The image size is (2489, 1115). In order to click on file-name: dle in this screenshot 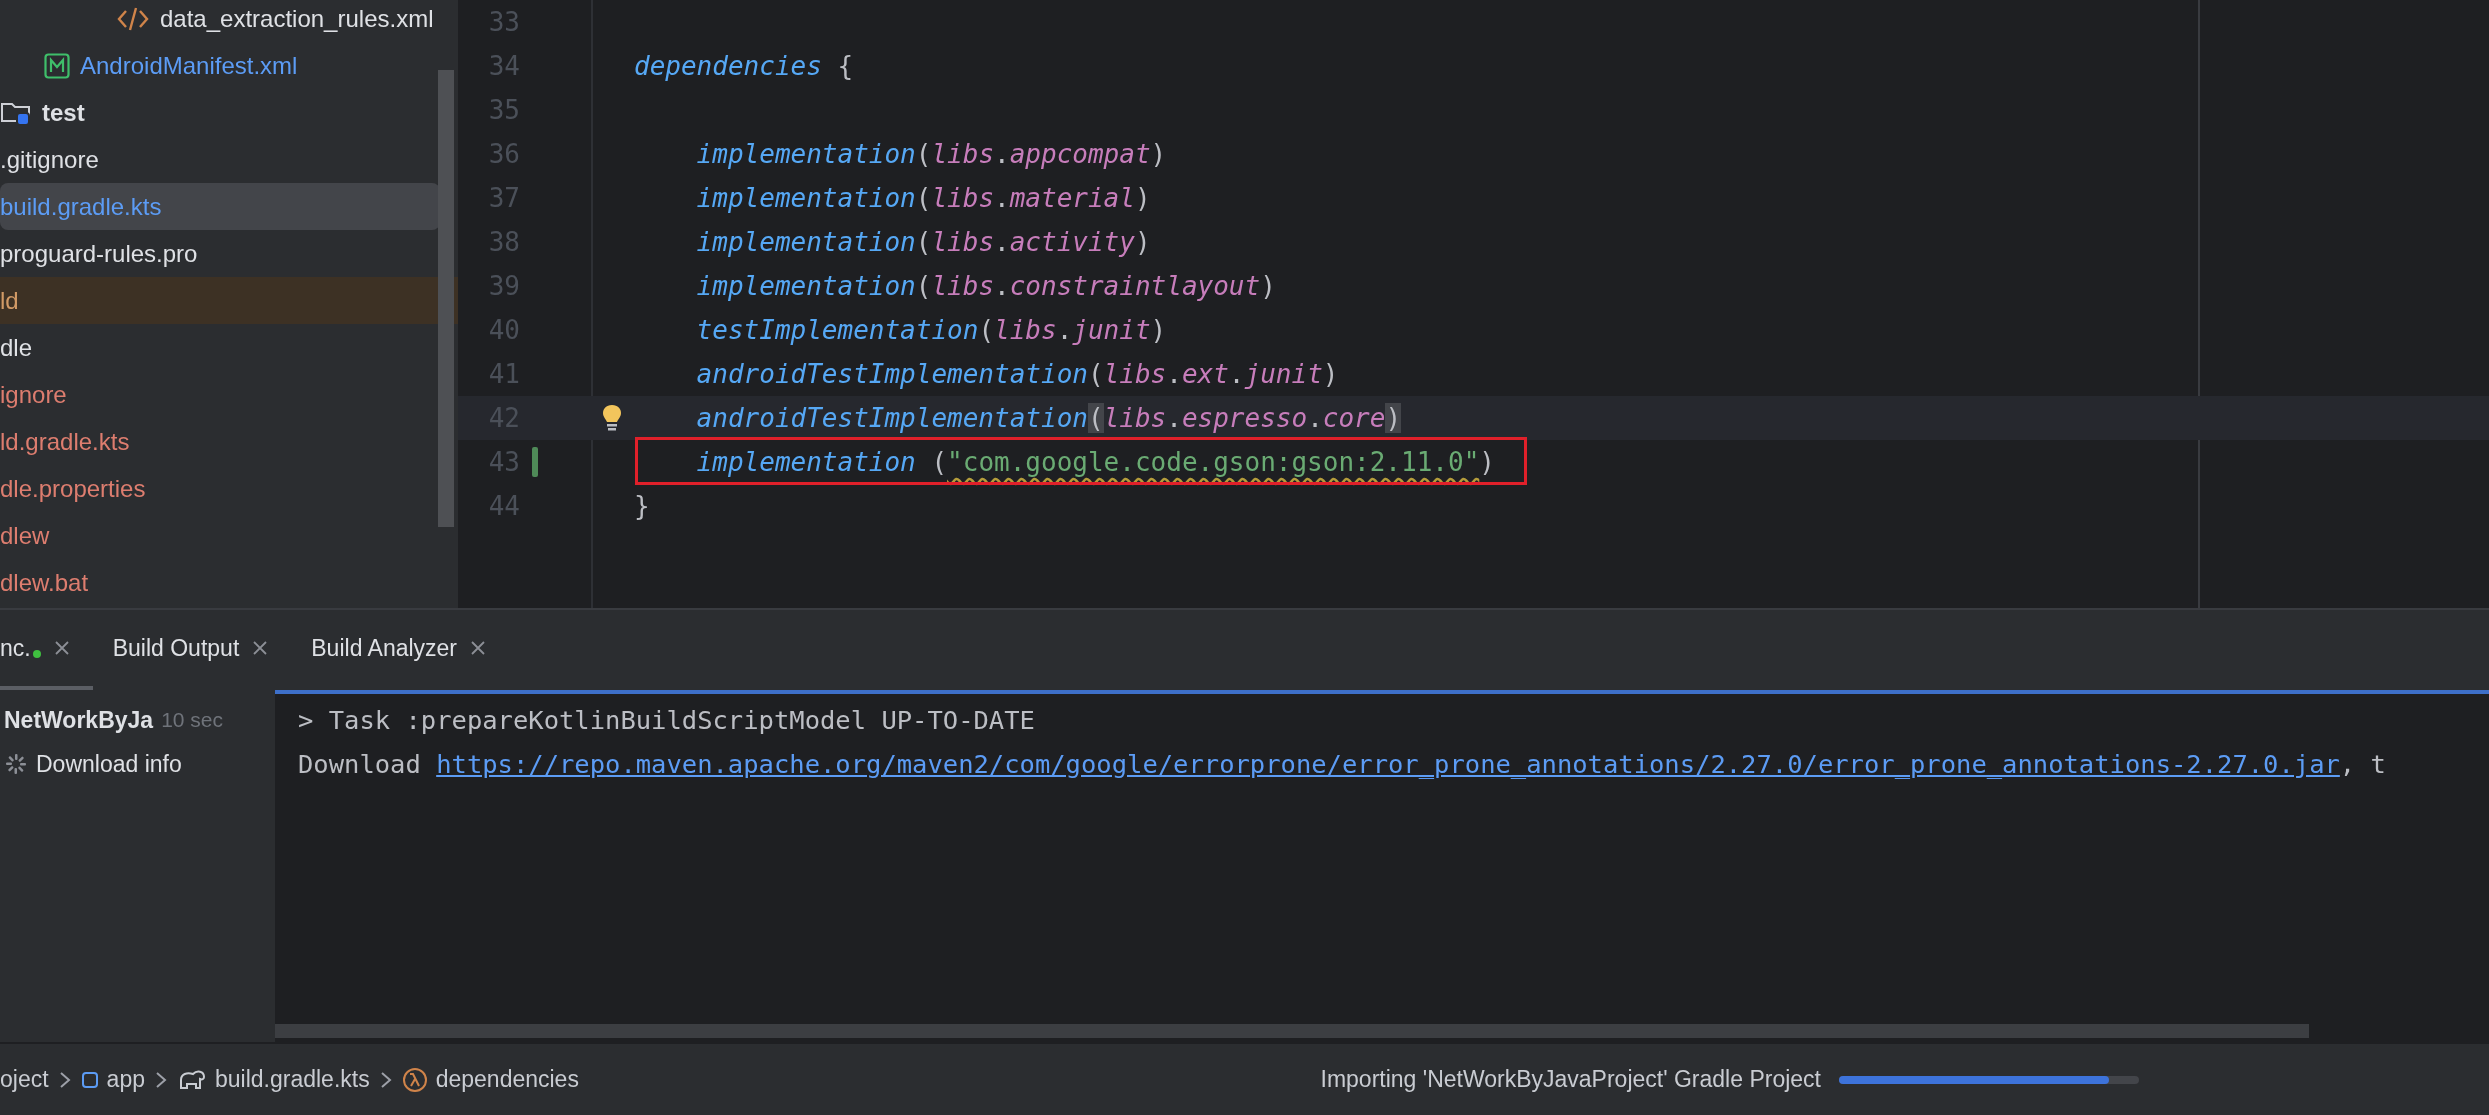, I will do `click(16, 347)`.